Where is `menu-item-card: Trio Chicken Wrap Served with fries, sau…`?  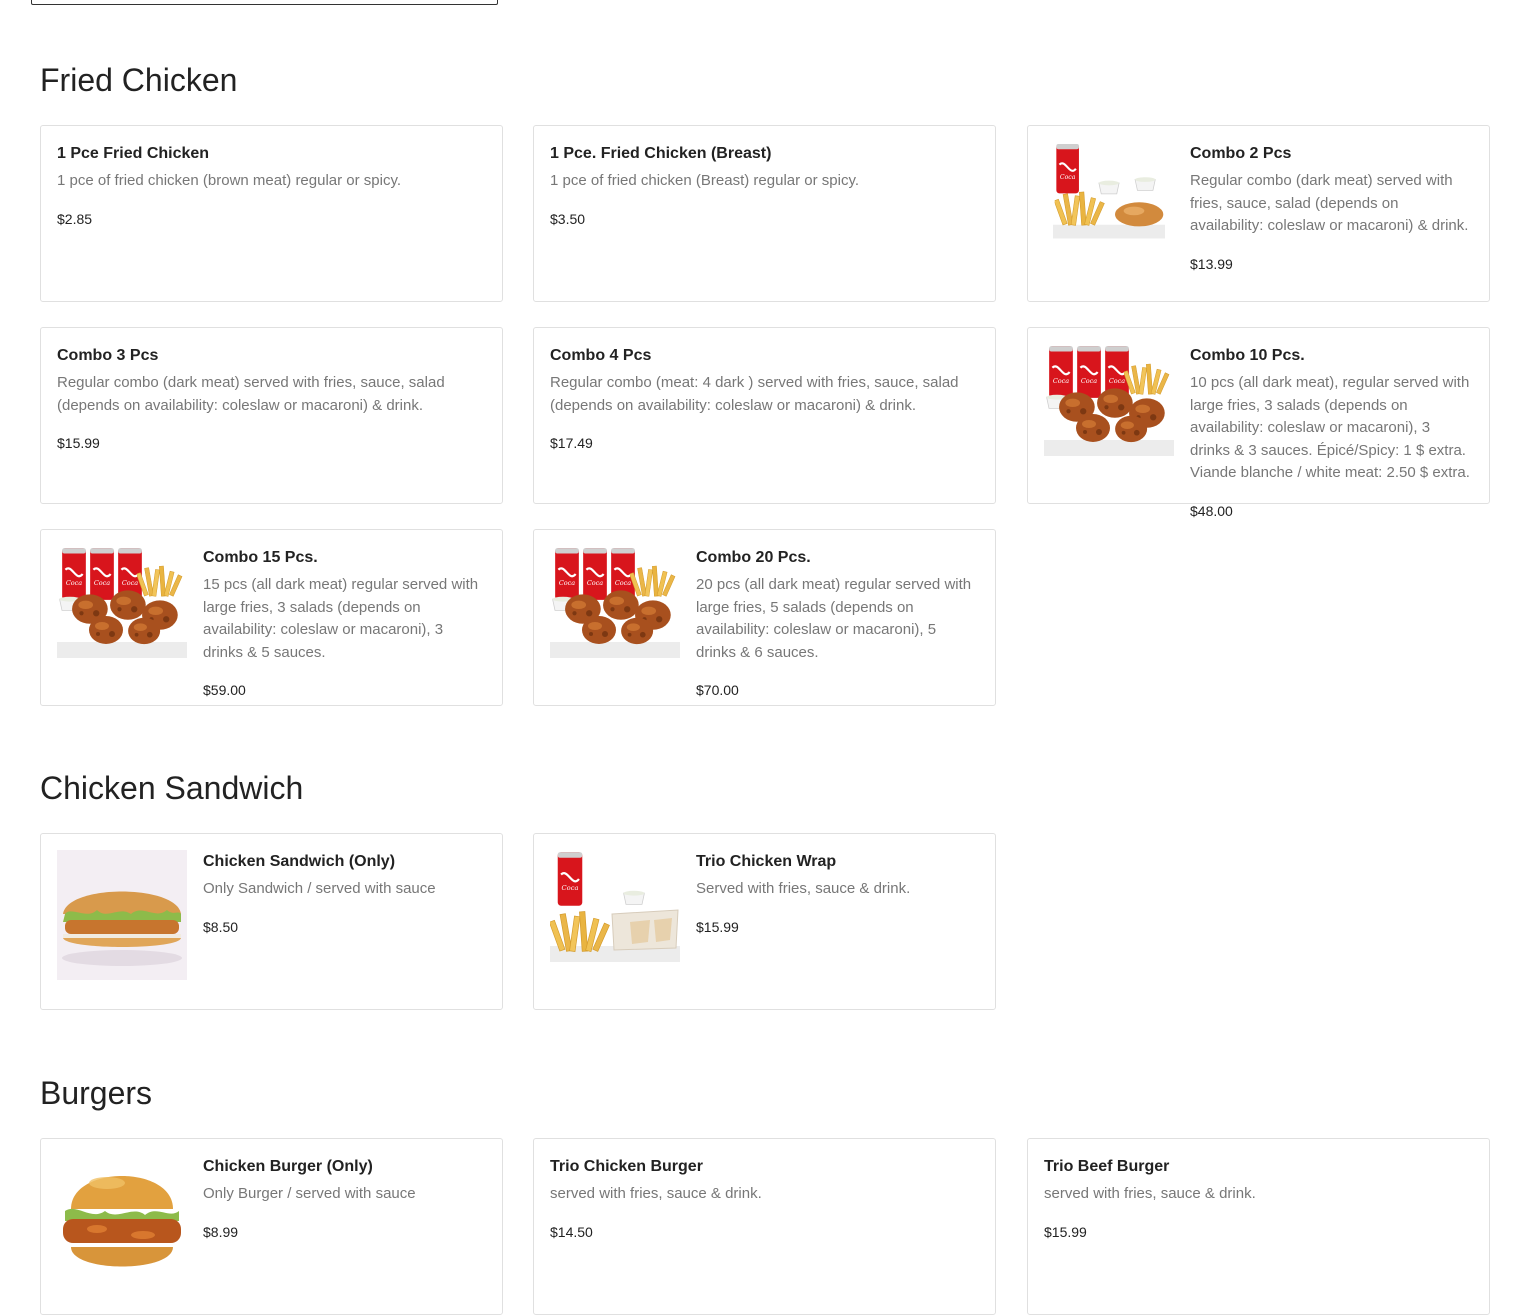 menu-item-card: Trio Chicken Wrap Served with fries, sau… is located at coordinates (764, 921).